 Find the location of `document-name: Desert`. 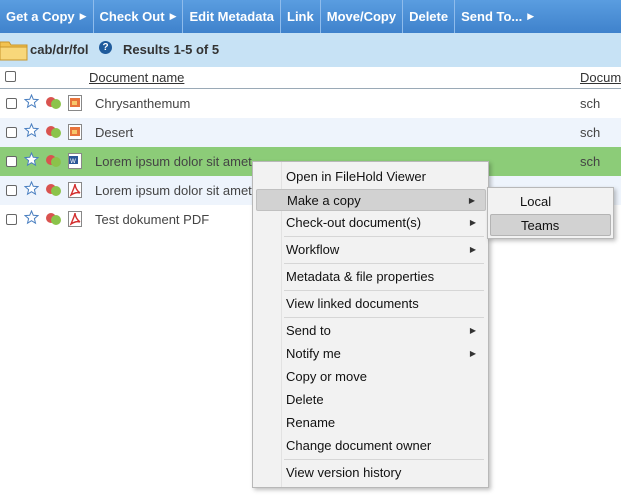

document-name: Desert is located at coordinates (114, 132).